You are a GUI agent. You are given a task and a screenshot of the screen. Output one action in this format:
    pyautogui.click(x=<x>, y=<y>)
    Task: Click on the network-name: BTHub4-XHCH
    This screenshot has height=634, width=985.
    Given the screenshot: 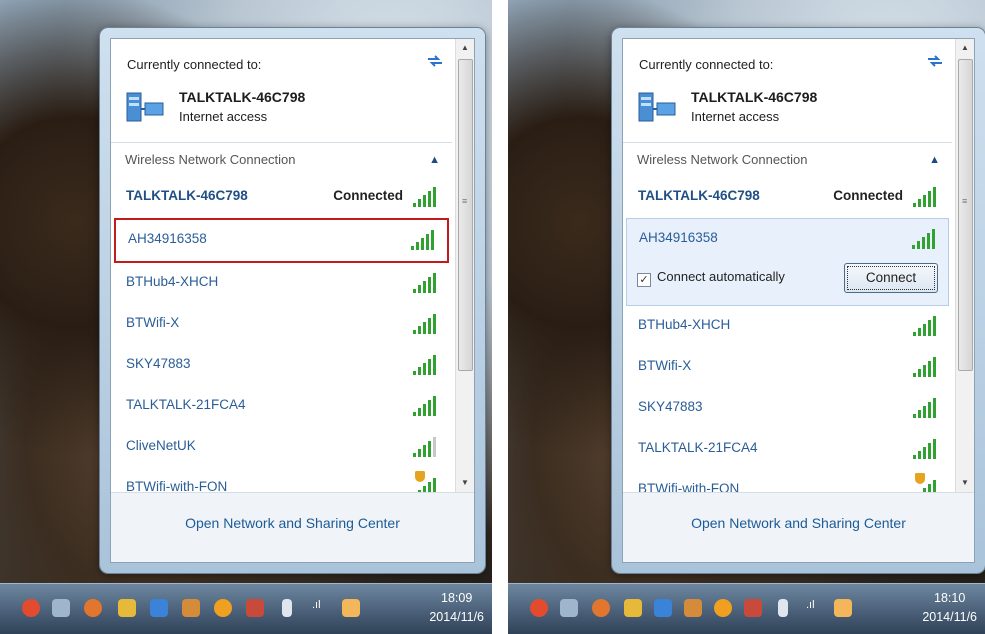 What is the action you would take?
    pyautogui.click(x=172, y=281)
    